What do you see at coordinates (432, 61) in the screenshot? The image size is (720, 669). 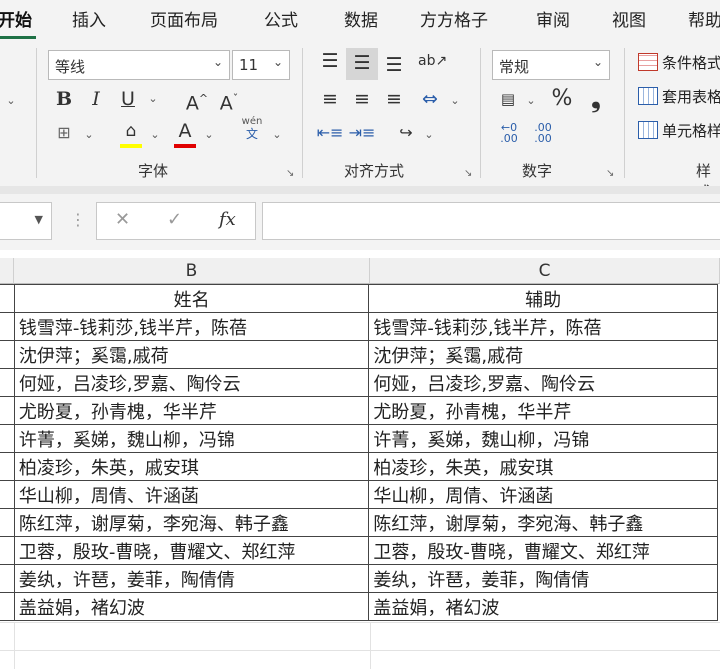 I see `orientation-icon: ab↗` at bounding box center [432, 61].